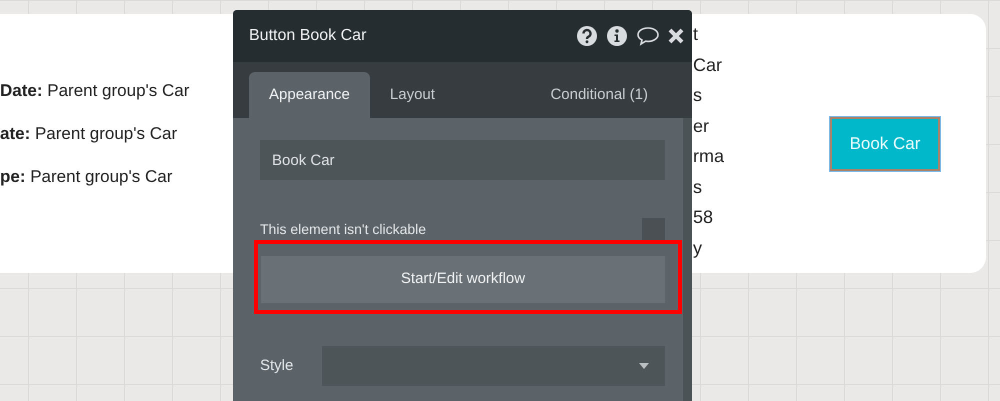 The height and width of the screenshot is (401, 1000). Describe the element at coordinates (277, 366) in the screenshot. I see `style-label: Style` at that location.